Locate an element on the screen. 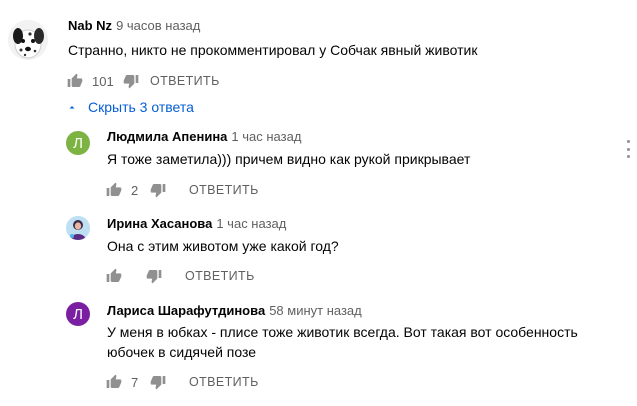  reply-actions: ОТВЕТИТЬ is located at coordinates (180, 276).